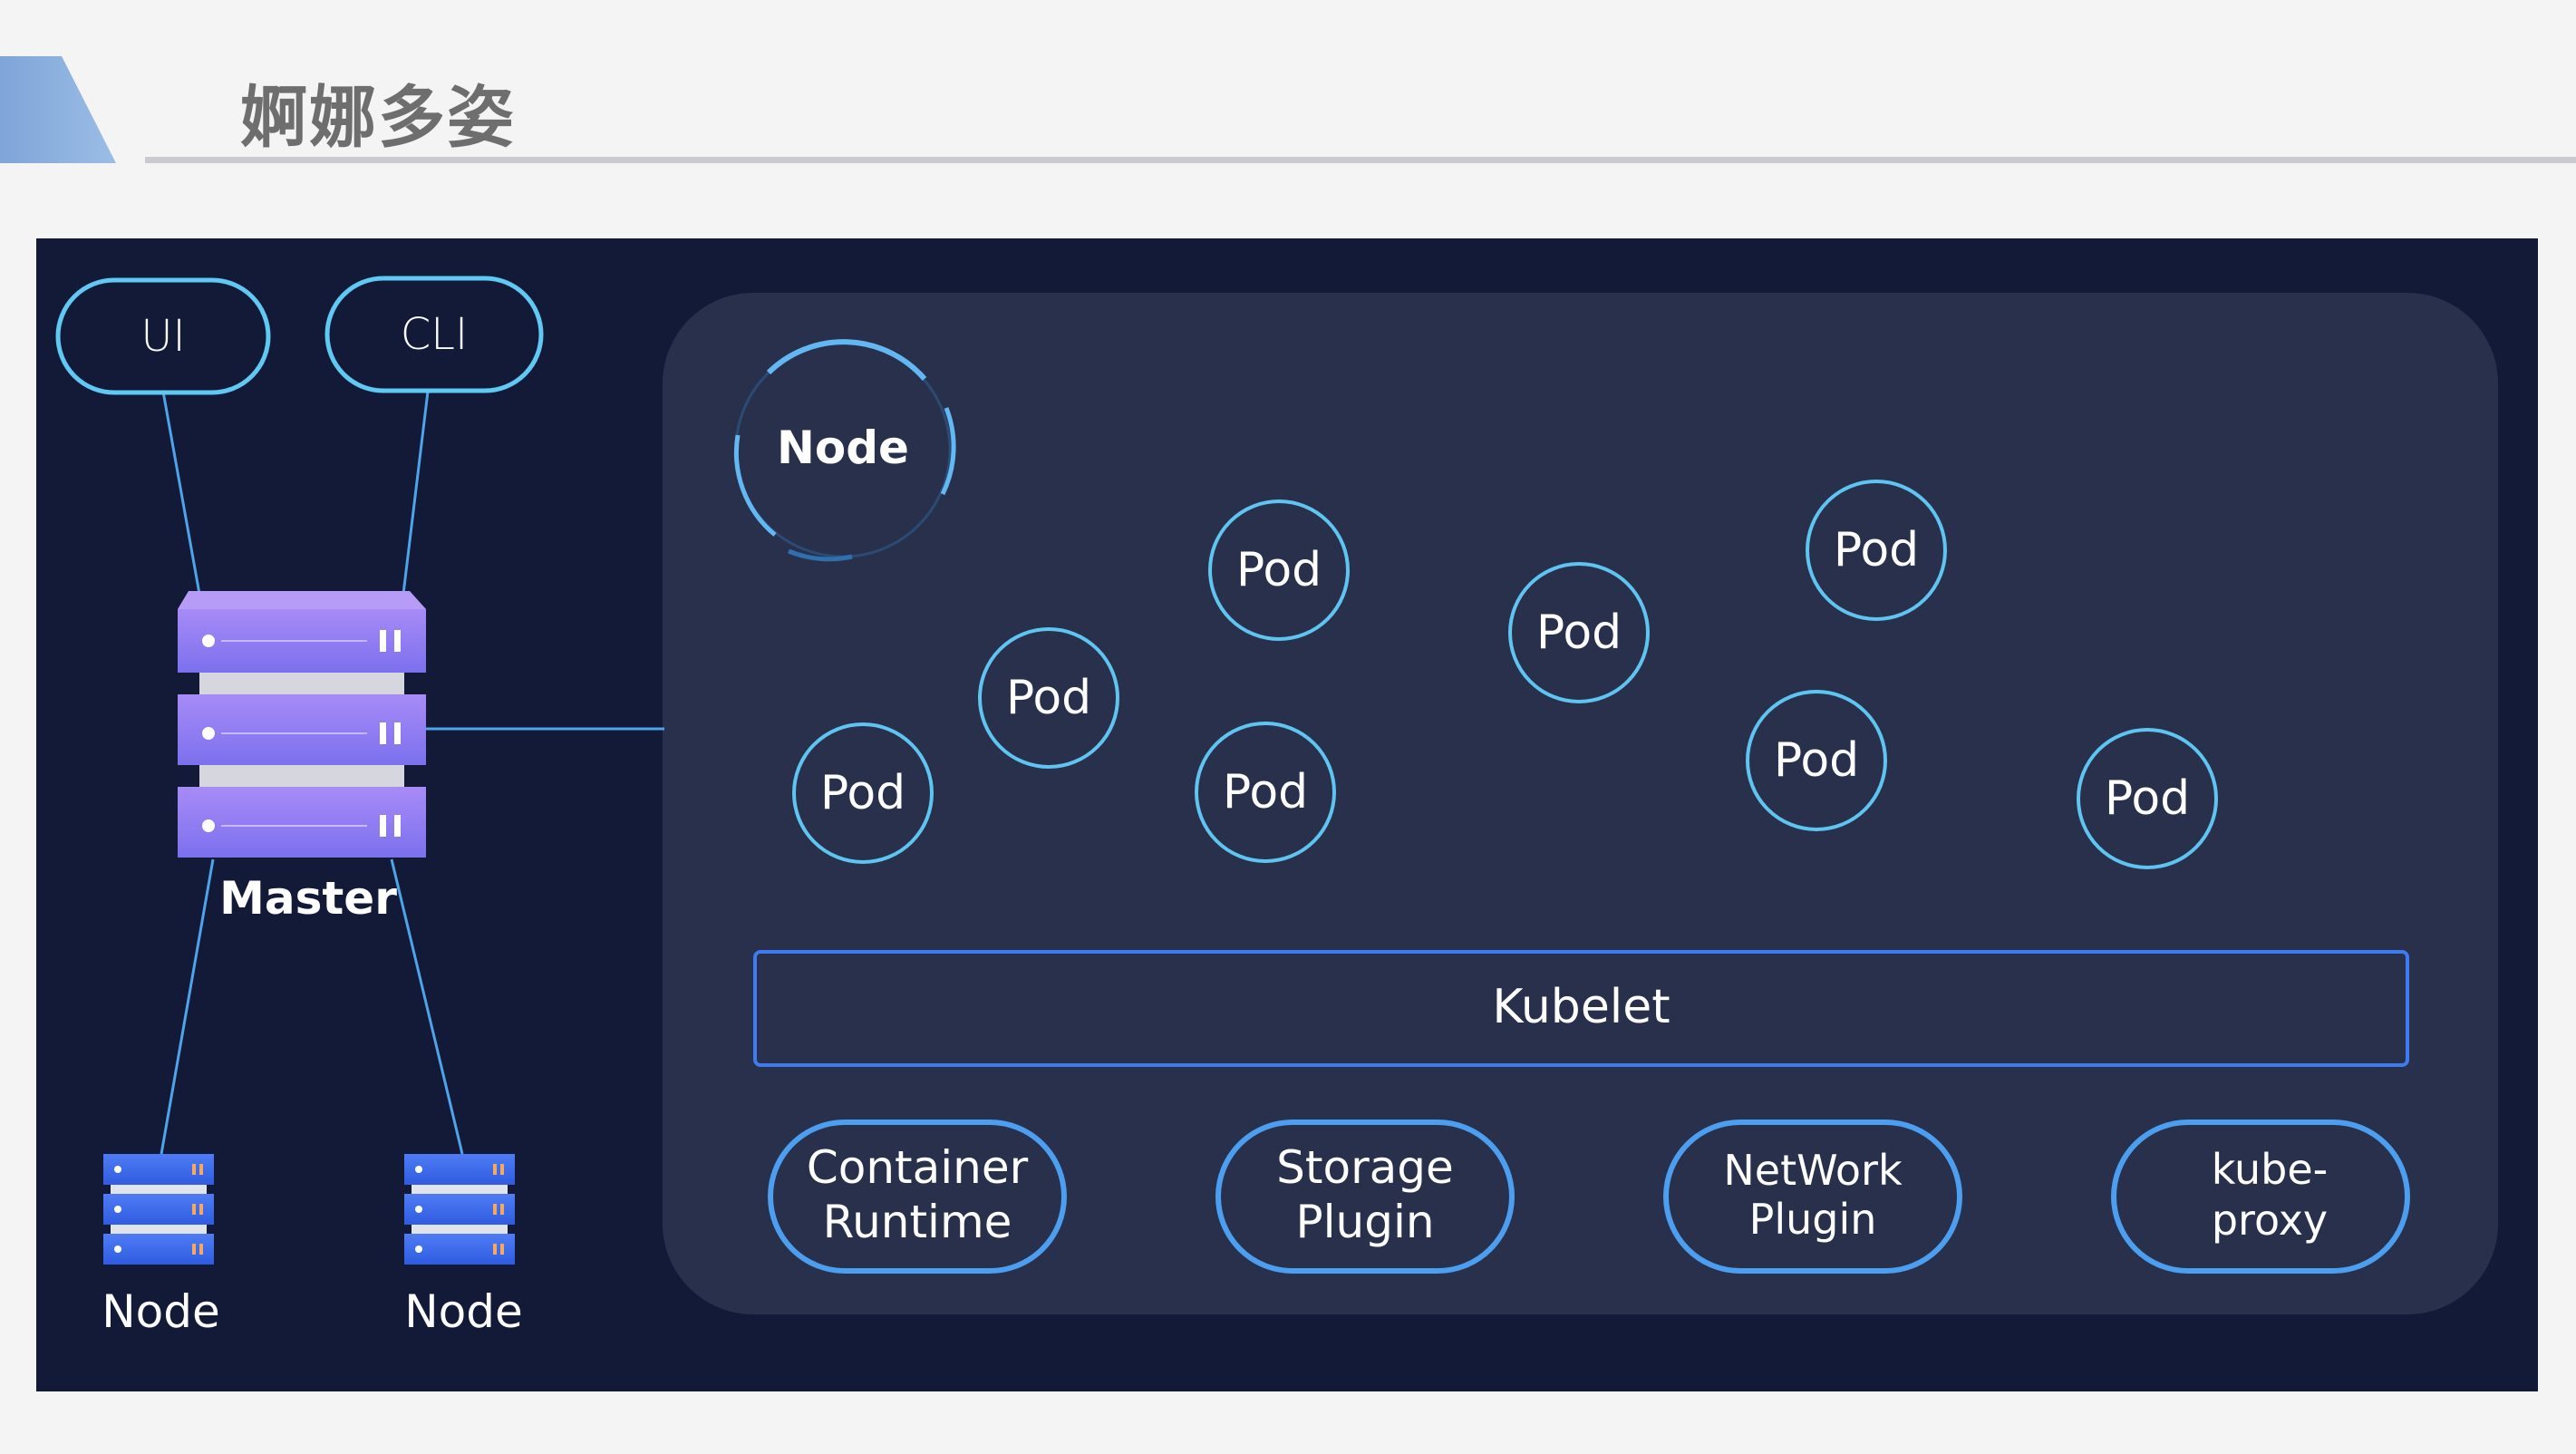  I want to click on cli-label: CLI, so click(434, 335).